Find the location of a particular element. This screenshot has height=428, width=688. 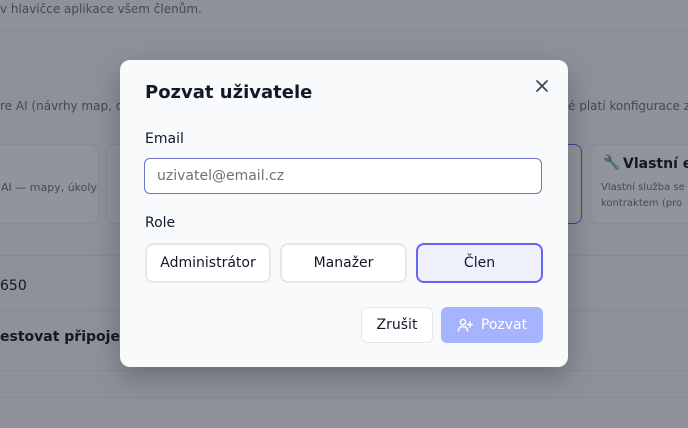

close-button is located at coordinates (542, 86).